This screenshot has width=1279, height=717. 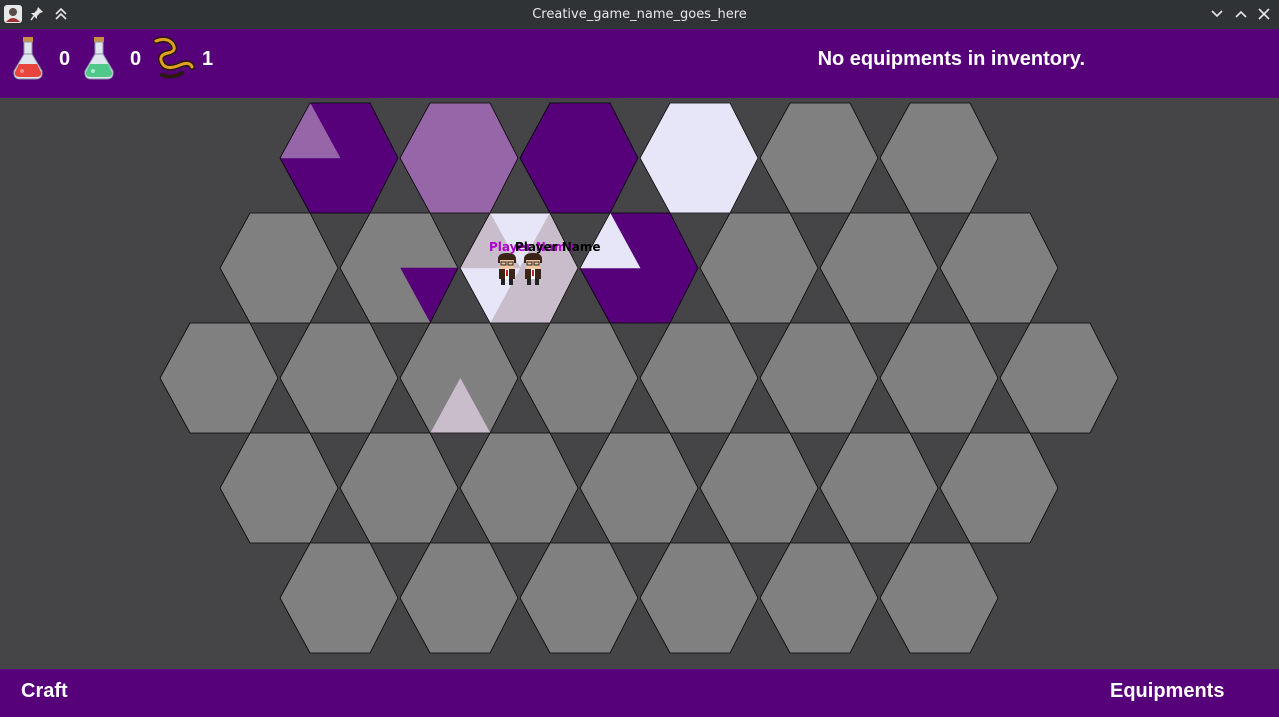 I want to click on minimize-icon, so click(x=1217, y=14).